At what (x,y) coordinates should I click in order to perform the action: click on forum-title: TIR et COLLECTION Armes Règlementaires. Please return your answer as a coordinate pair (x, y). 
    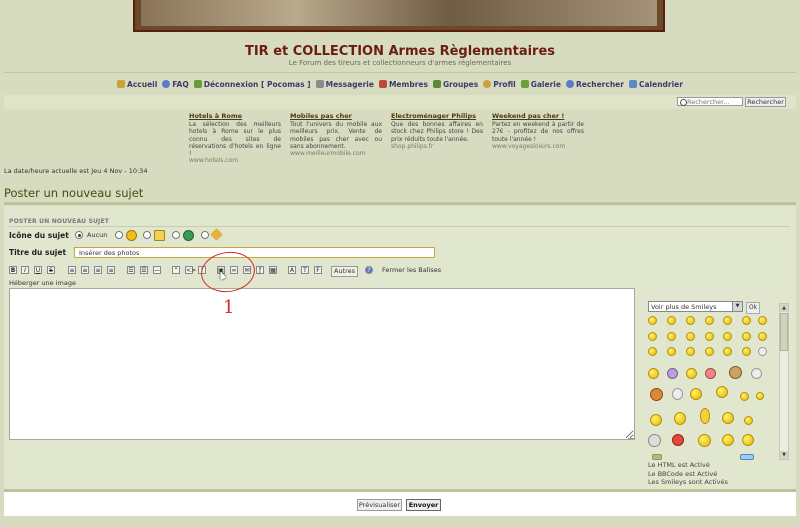
    Looking at the image, I should click on (400, 51).